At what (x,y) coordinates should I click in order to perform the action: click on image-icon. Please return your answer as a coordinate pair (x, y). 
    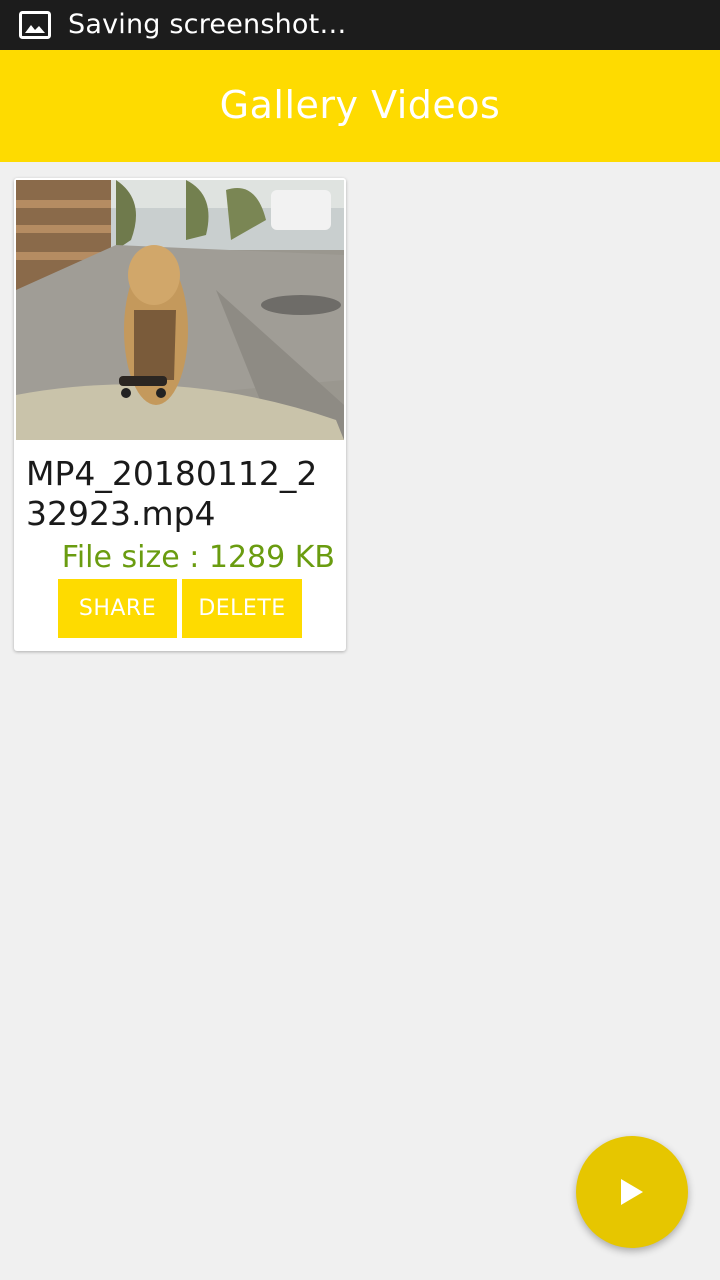
    Looking at the image, I should click on (35, 25).